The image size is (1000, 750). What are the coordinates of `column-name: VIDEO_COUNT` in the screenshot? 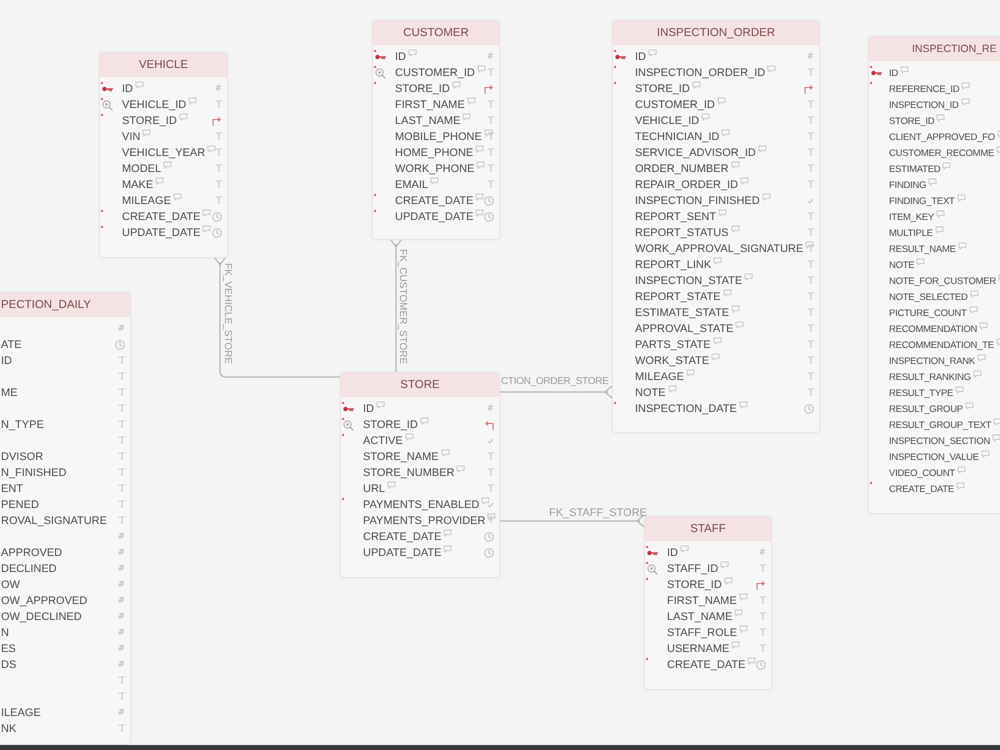 It's located at (922, 473).